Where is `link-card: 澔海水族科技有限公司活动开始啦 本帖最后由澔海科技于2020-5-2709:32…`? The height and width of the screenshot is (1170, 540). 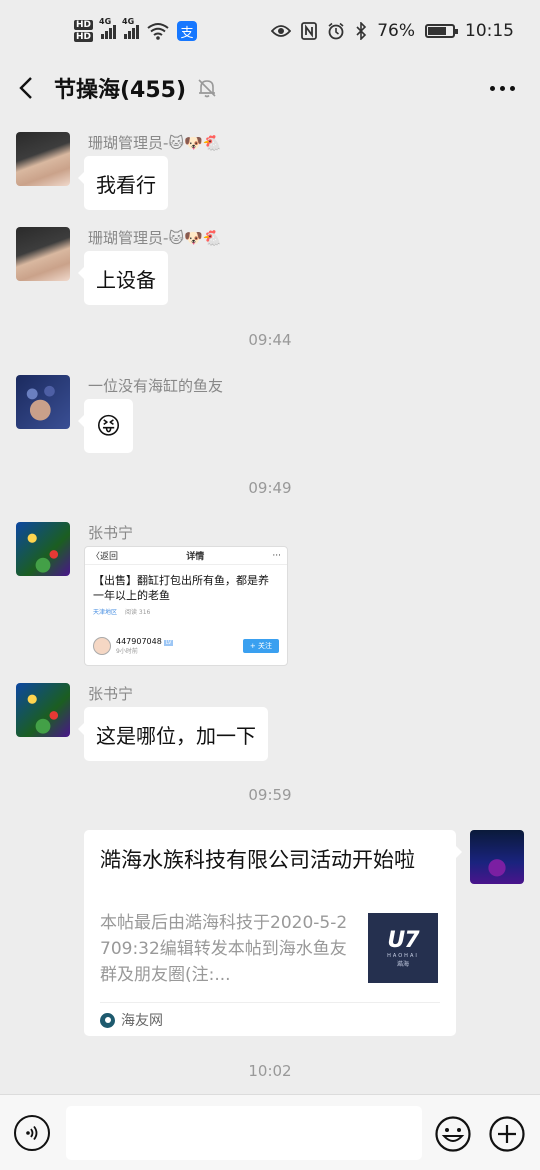
link-card: 澔海水族科技有限公司活动开始啦 本帖最后由澔海科技于2020-5-2709:32… is located at coordinates (273, 933).